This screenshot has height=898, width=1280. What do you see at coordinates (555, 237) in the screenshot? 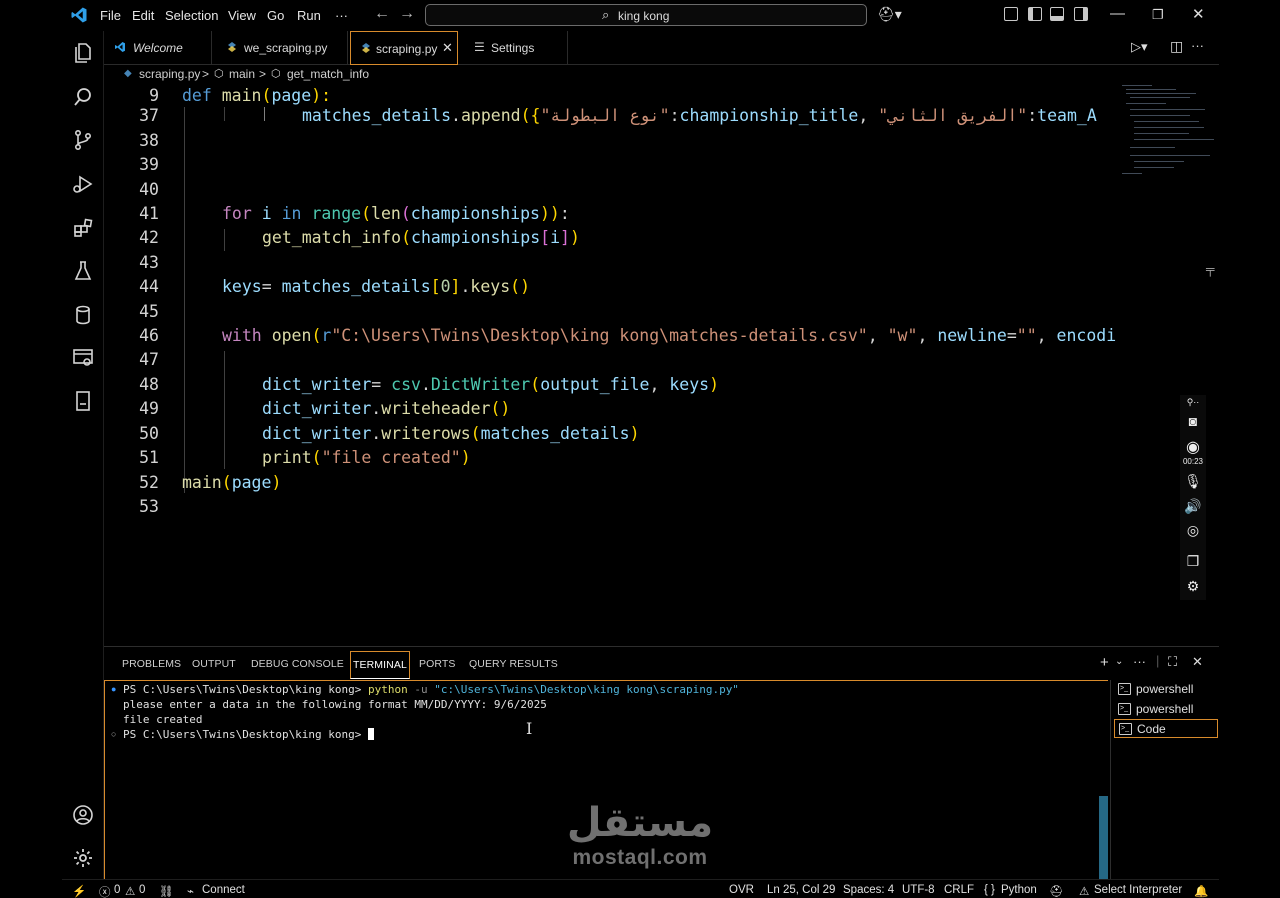
I see `token: i` at bounding box center [555, 237].